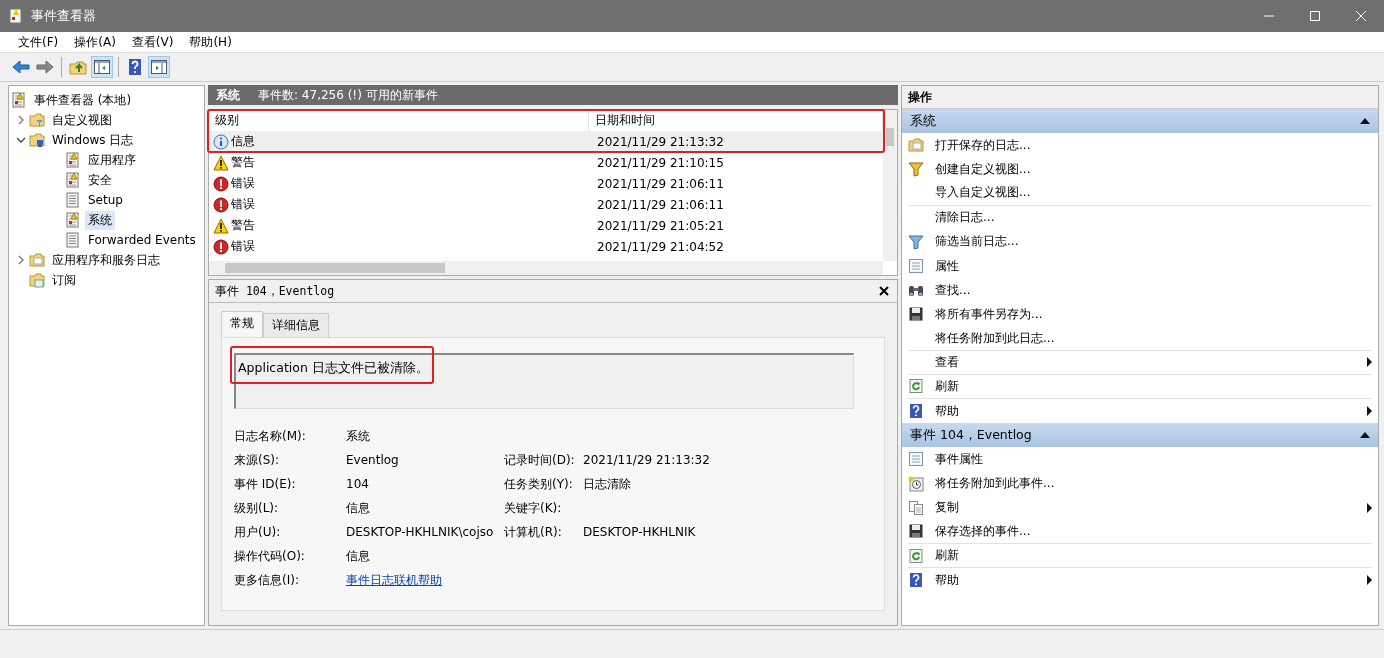 The height and width of the screenshot is (658, 1384). I want to click on table-cell-text: 2021/11/29 21:06:11, so click(660, 204).